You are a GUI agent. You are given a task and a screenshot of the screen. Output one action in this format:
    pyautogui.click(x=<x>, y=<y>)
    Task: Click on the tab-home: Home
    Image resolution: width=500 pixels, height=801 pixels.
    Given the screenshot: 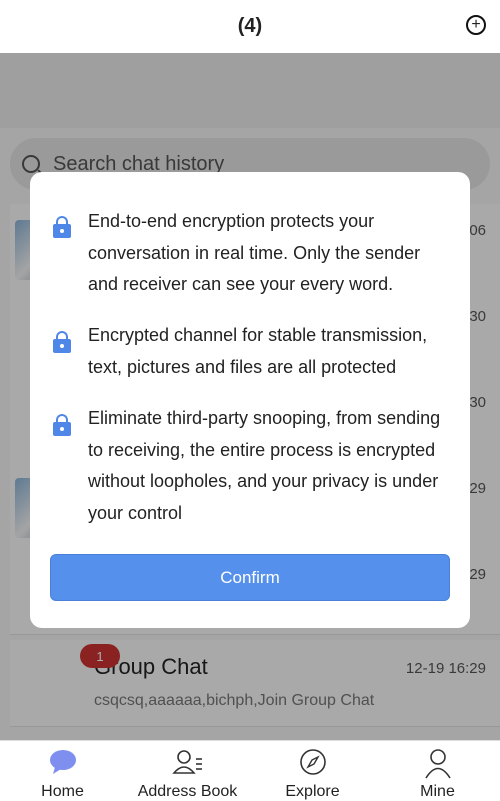 What is the action you would take?
    pyautogui.click(x=62, y=770)
    